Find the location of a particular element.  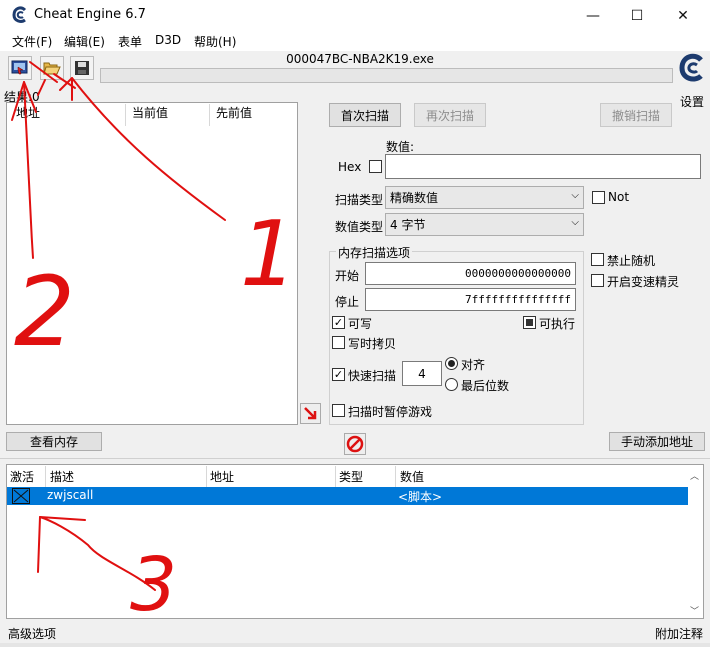

annotation-line is located at coordinates (52, 78).